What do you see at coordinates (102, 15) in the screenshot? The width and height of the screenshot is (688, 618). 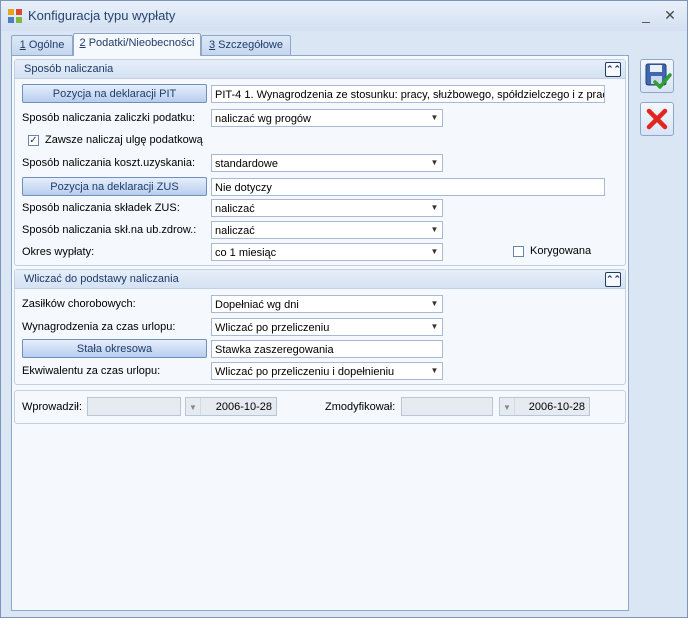 I see `window-title: Konfiguracja typu wypłaty` at bounding box center [102, 15].